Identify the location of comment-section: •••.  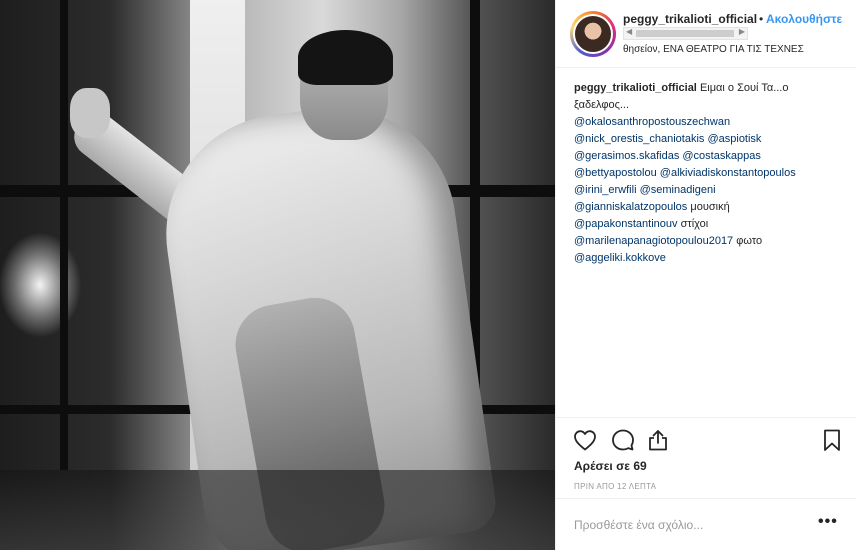
(706, 524).